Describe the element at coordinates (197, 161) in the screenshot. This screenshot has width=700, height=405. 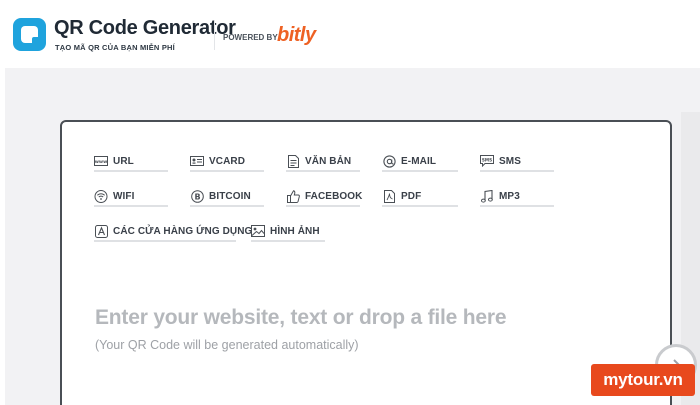
I see `vcard-icon` at that location.